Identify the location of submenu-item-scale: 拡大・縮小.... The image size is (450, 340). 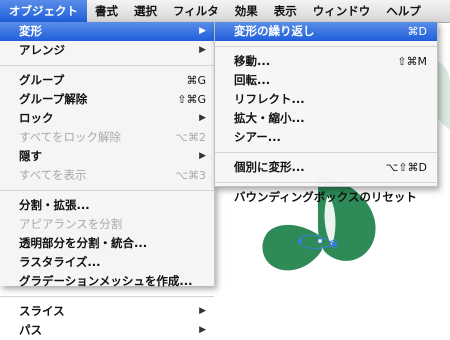
(326, 118).